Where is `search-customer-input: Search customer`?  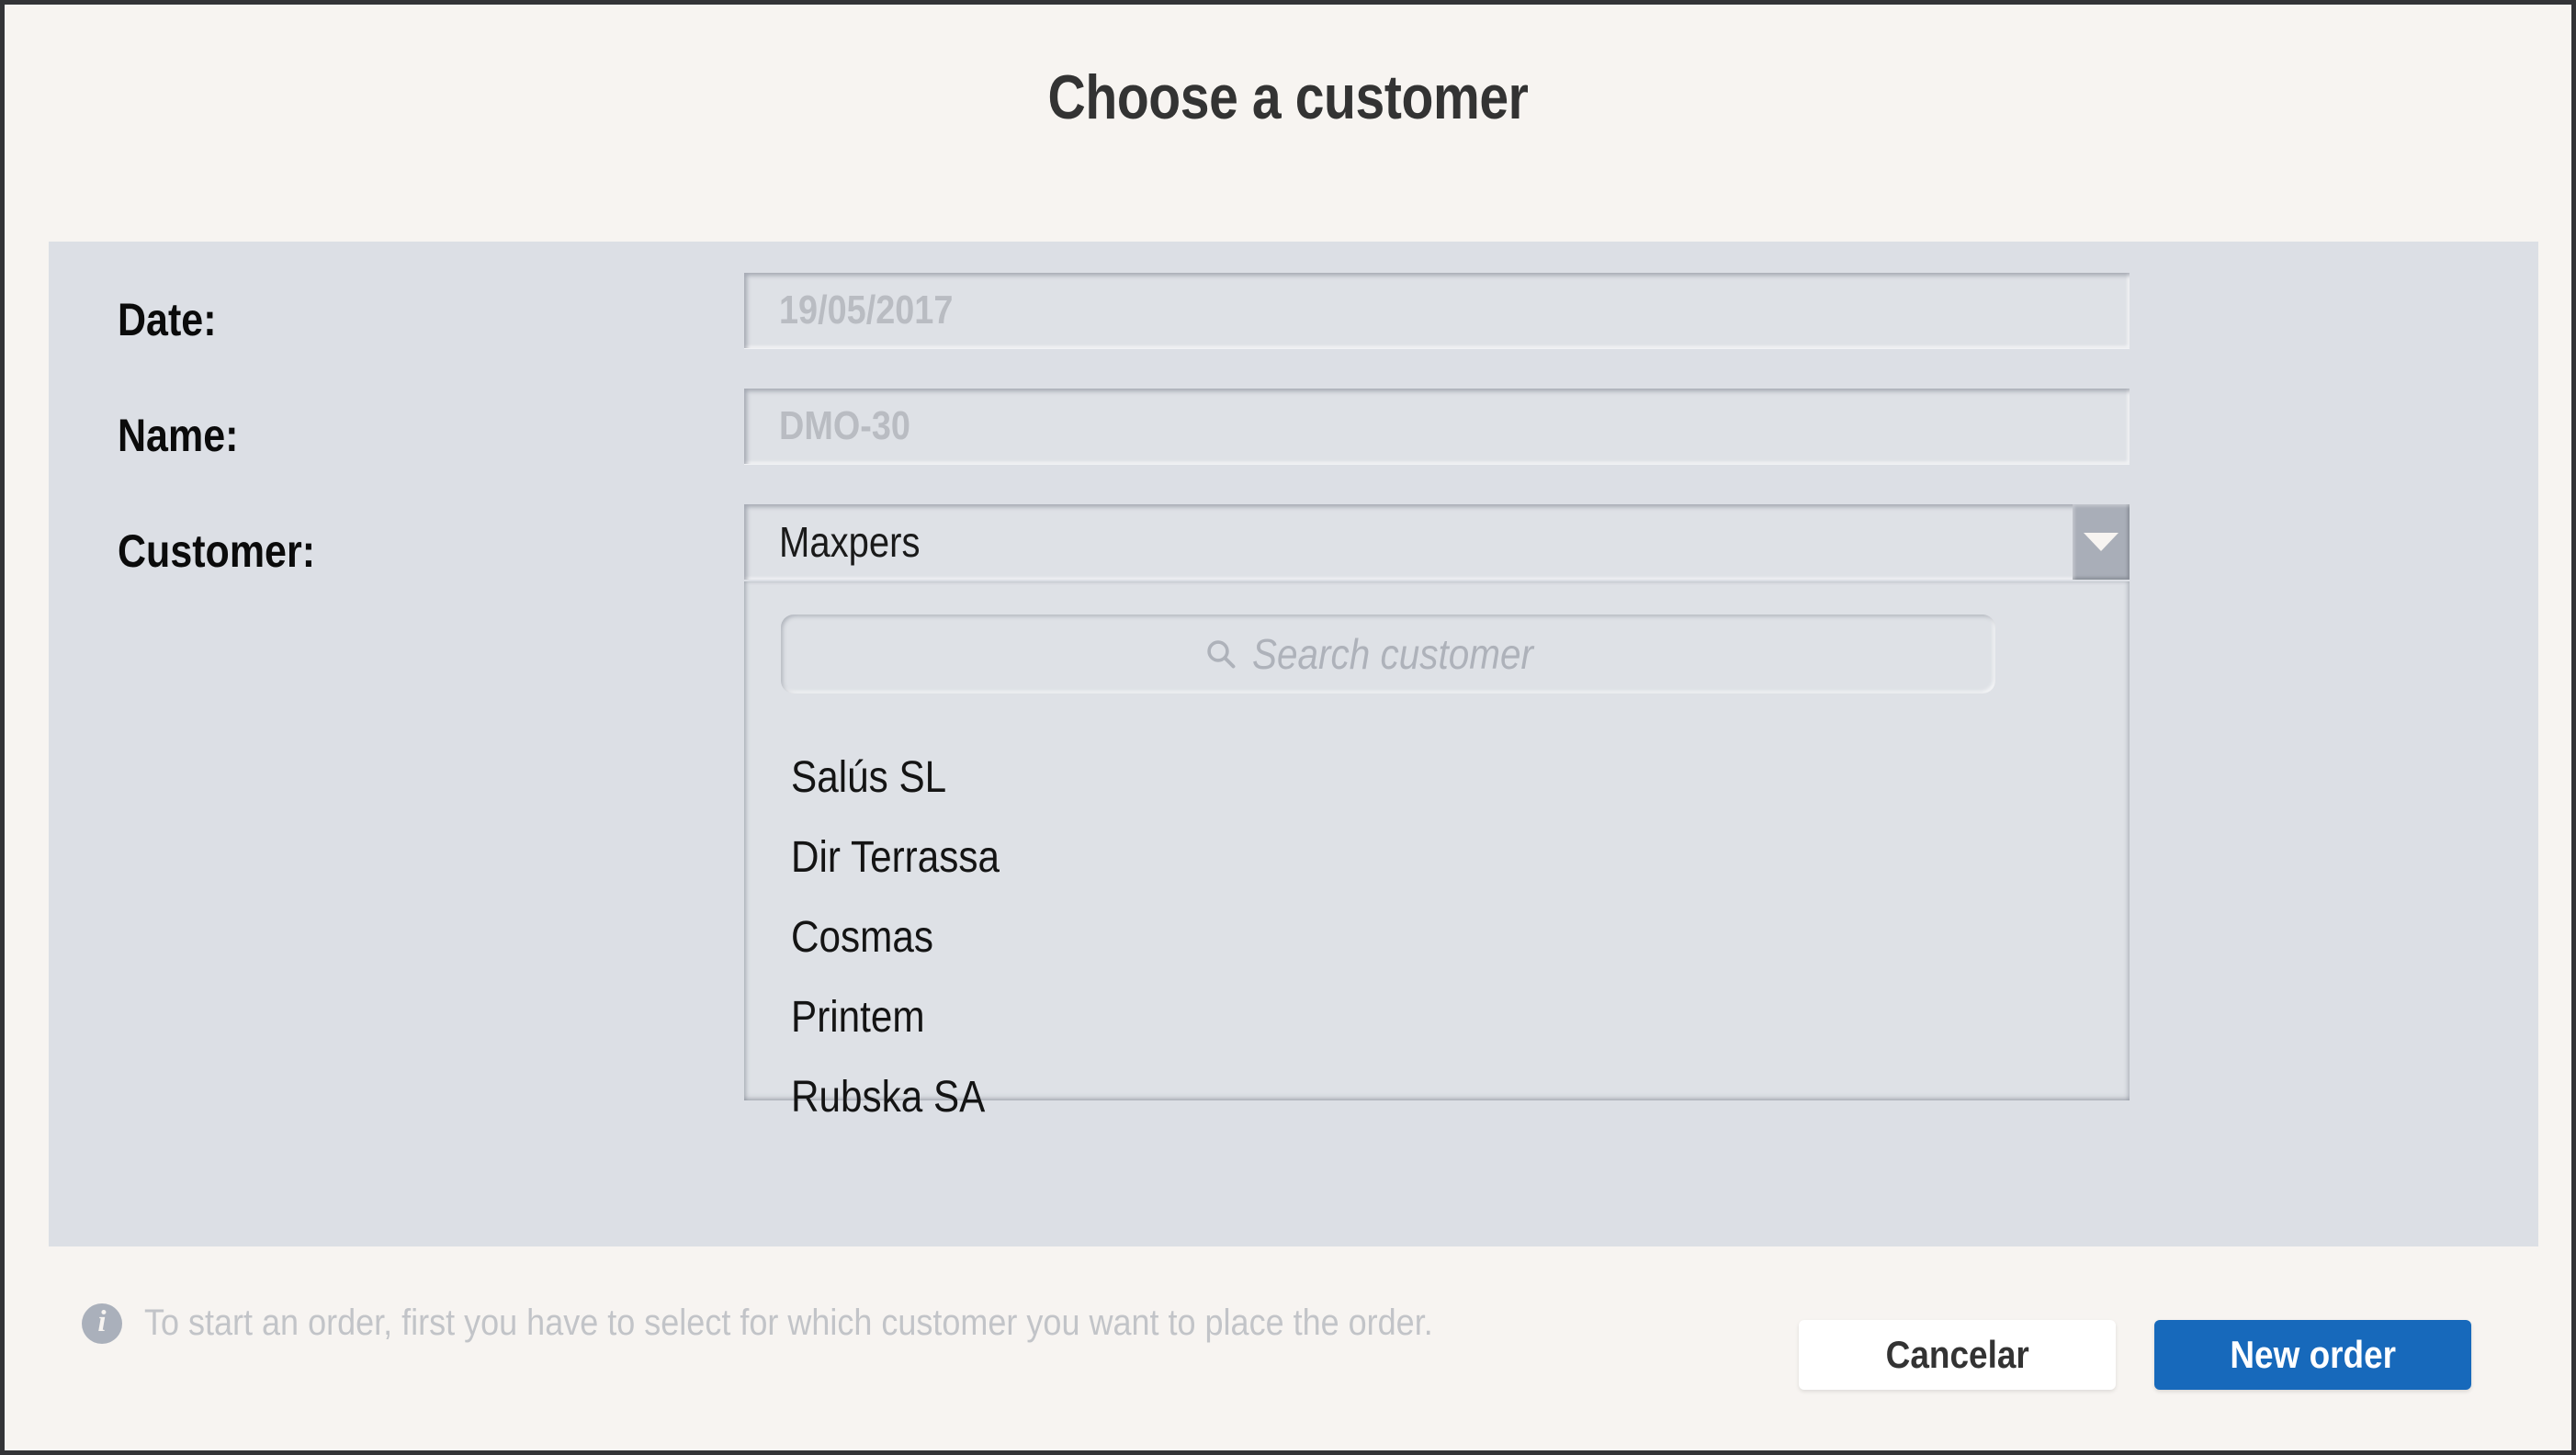
search-customer-input: Search customer is located at coordinates (1388, 654).